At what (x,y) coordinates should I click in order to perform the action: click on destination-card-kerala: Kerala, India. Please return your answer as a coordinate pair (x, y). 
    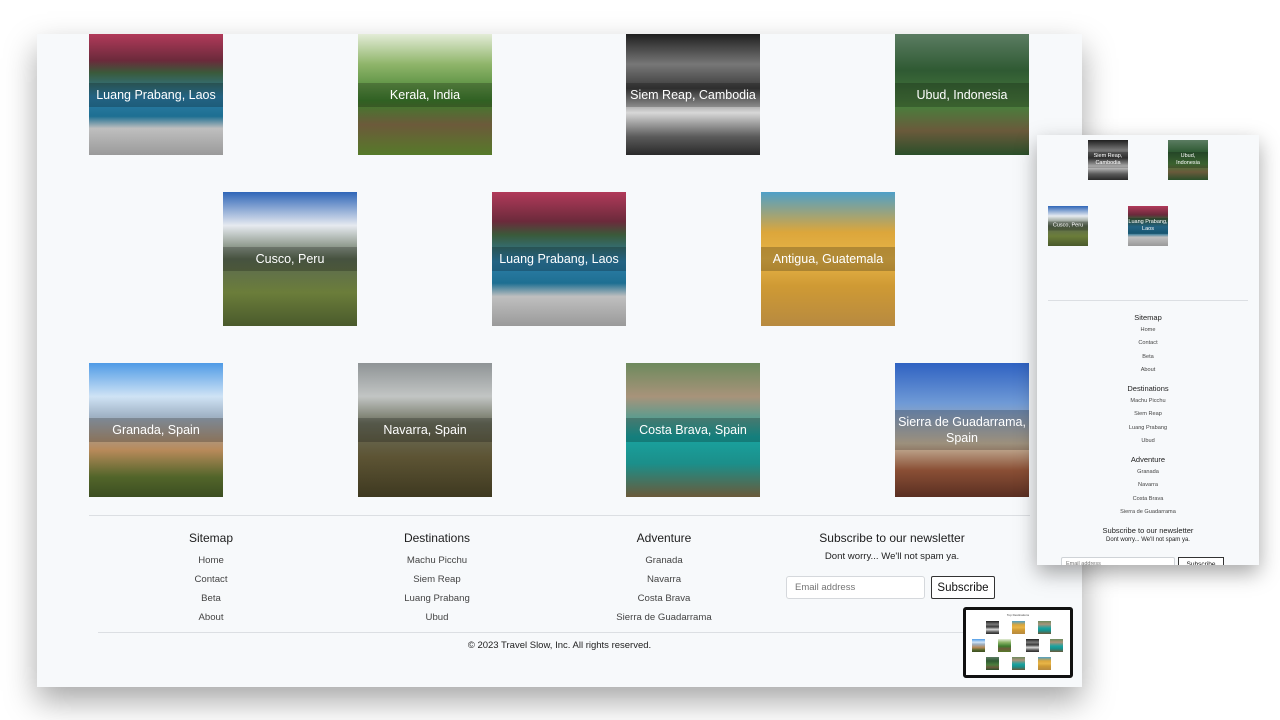
    Looking at the image, I should click on (425, 94).